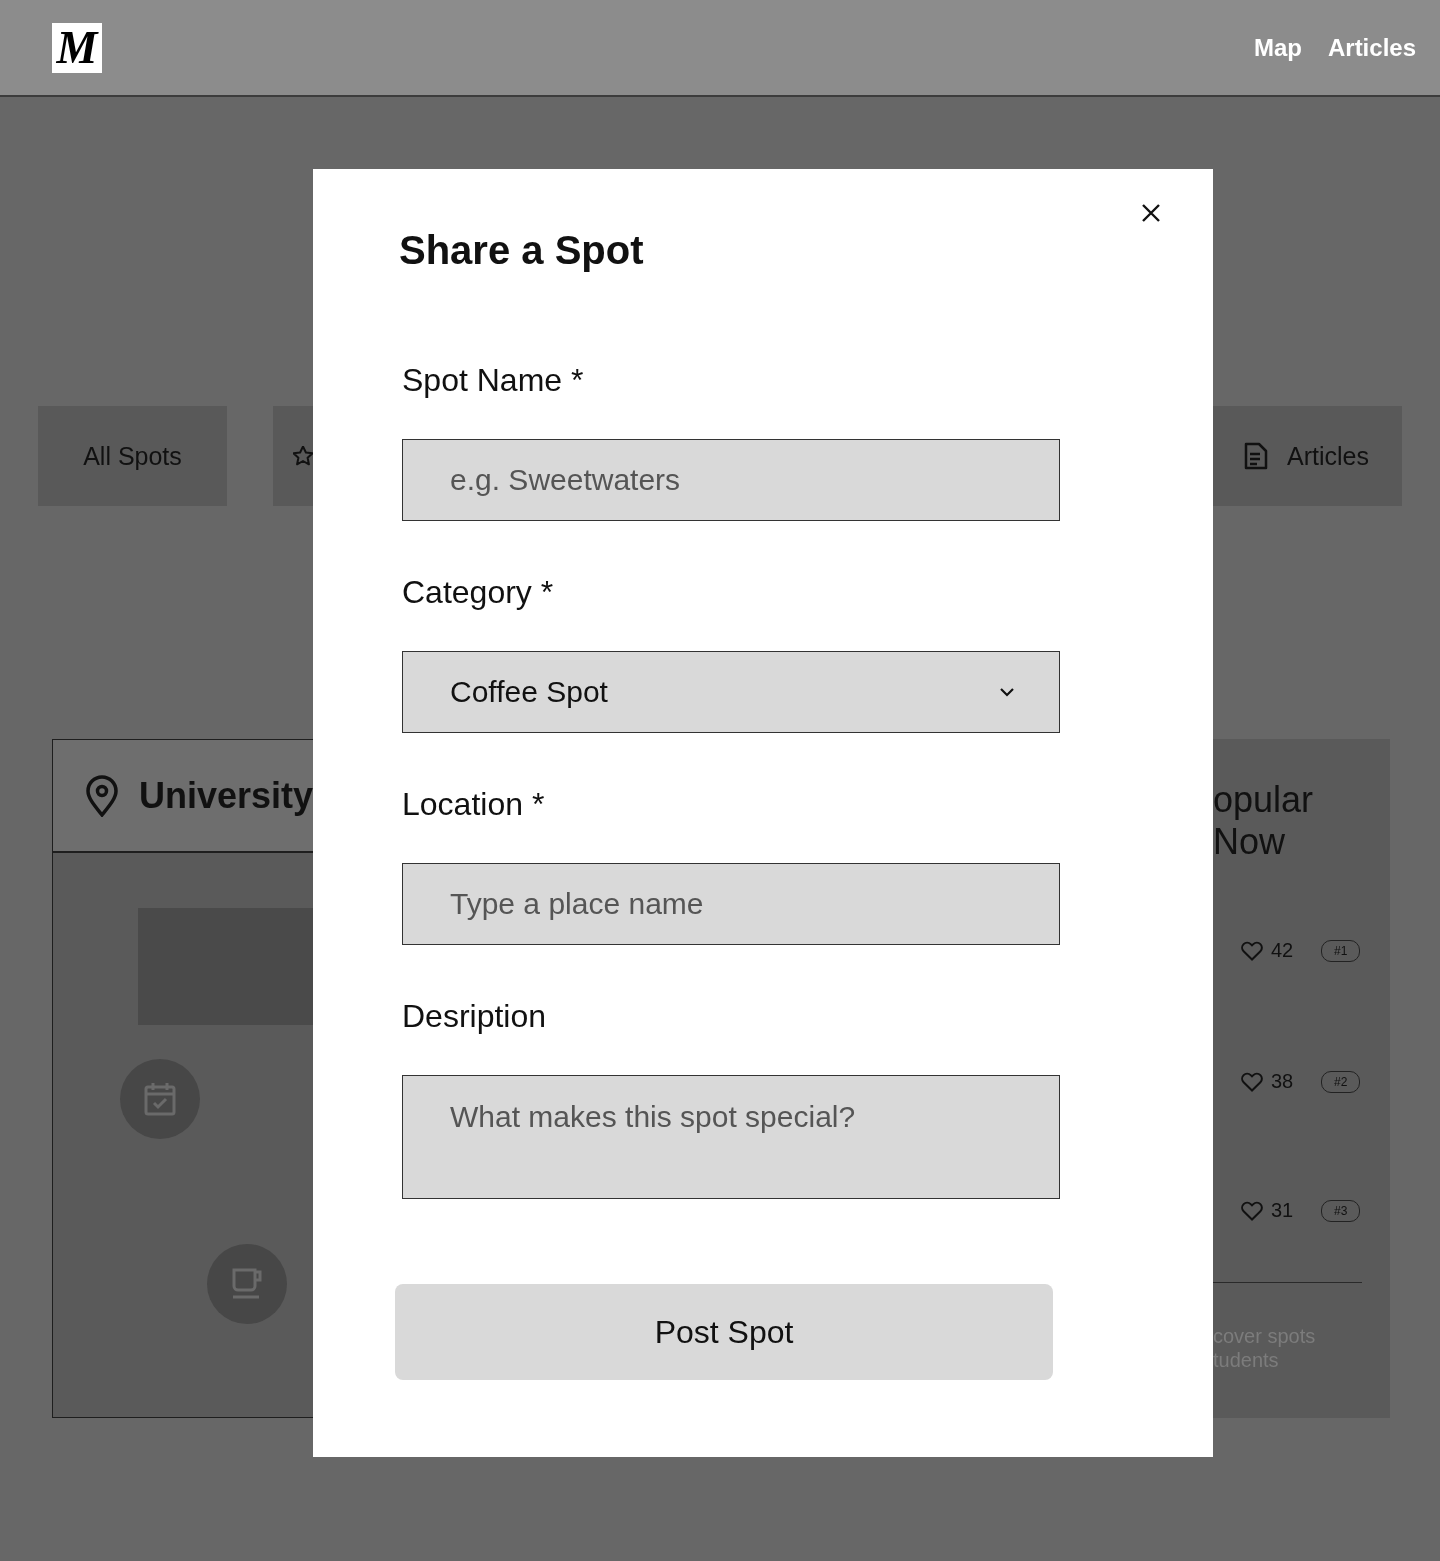 This screenshot has height=1561, width=1440. Describe the element at coordinates (731, 692) in the screenshot. I see `category-select: Coffee Spot` at that location.